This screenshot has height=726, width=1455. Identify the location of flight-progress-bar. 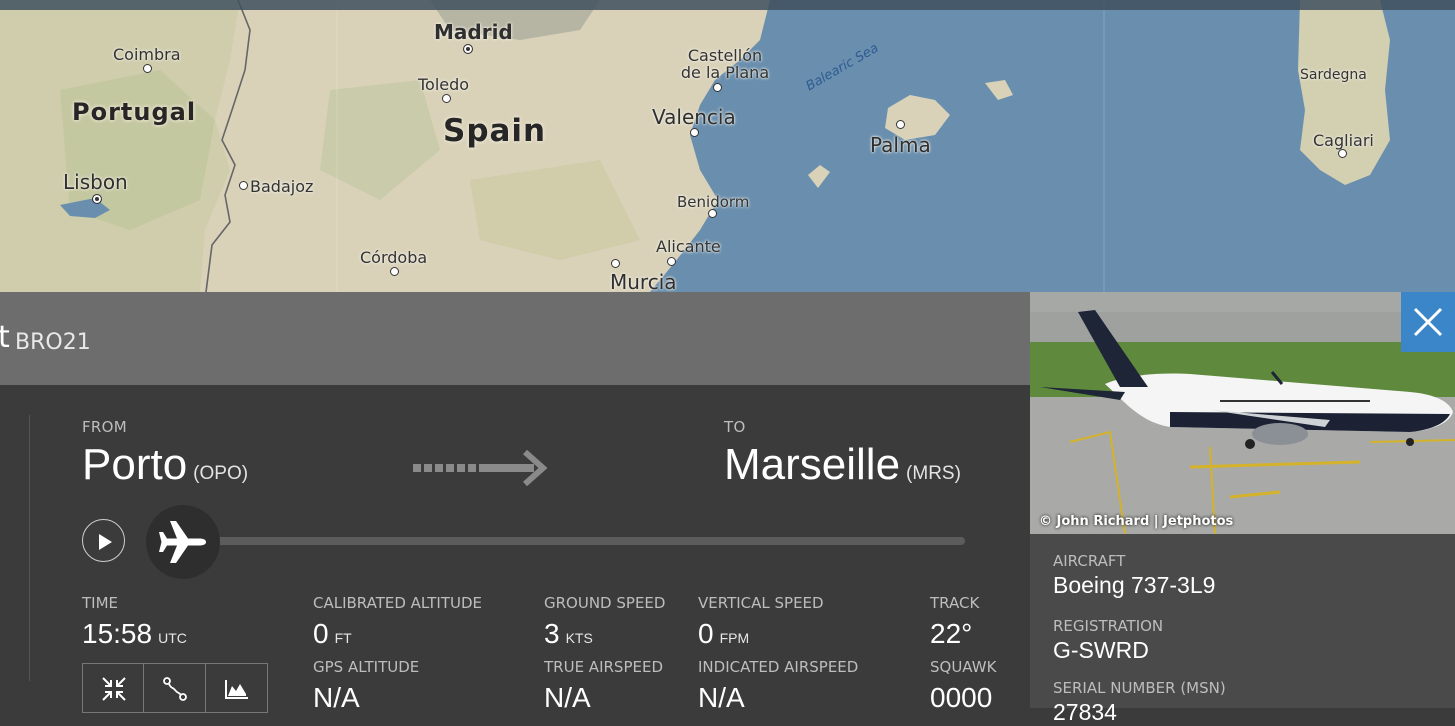
(573, 541).